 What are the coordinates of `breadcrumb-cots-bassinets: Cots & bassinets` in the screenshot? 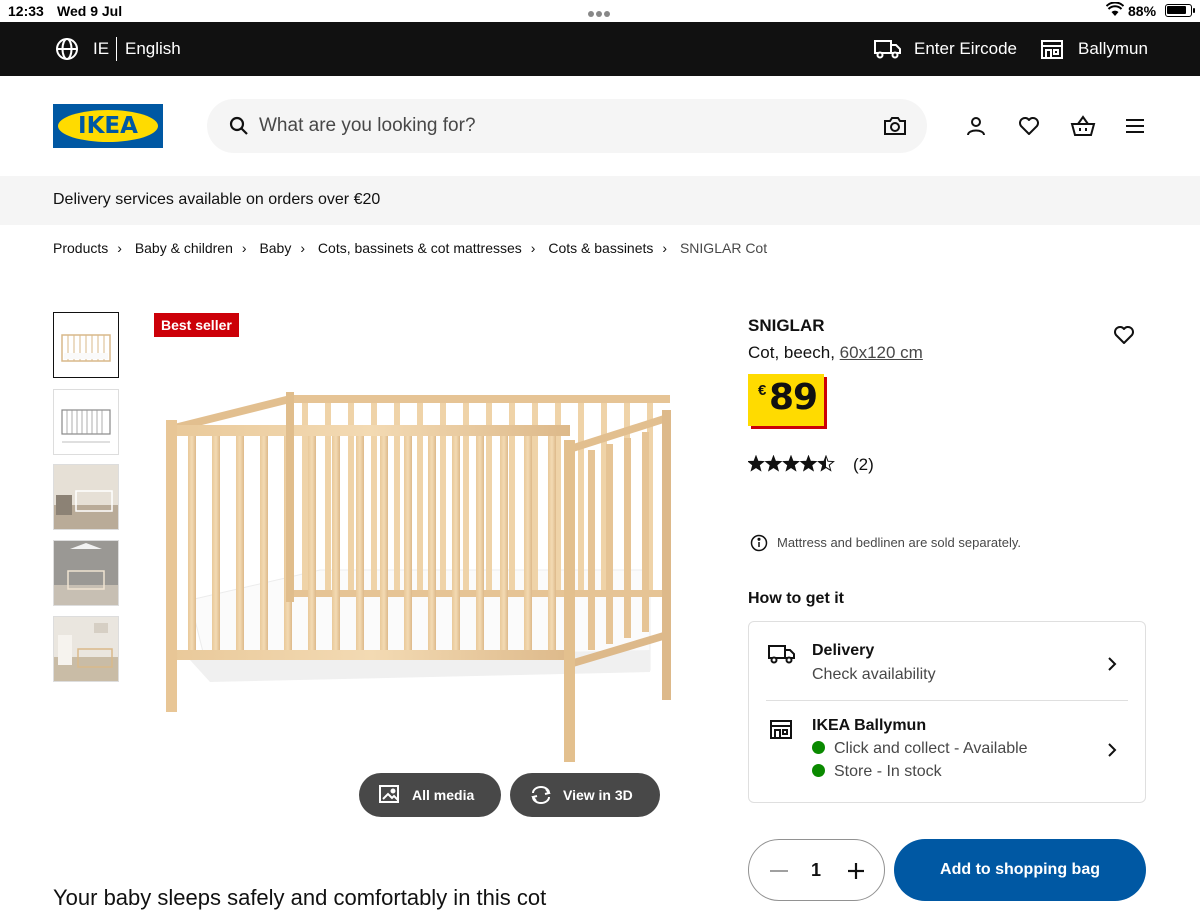 It's located at (600, 248).